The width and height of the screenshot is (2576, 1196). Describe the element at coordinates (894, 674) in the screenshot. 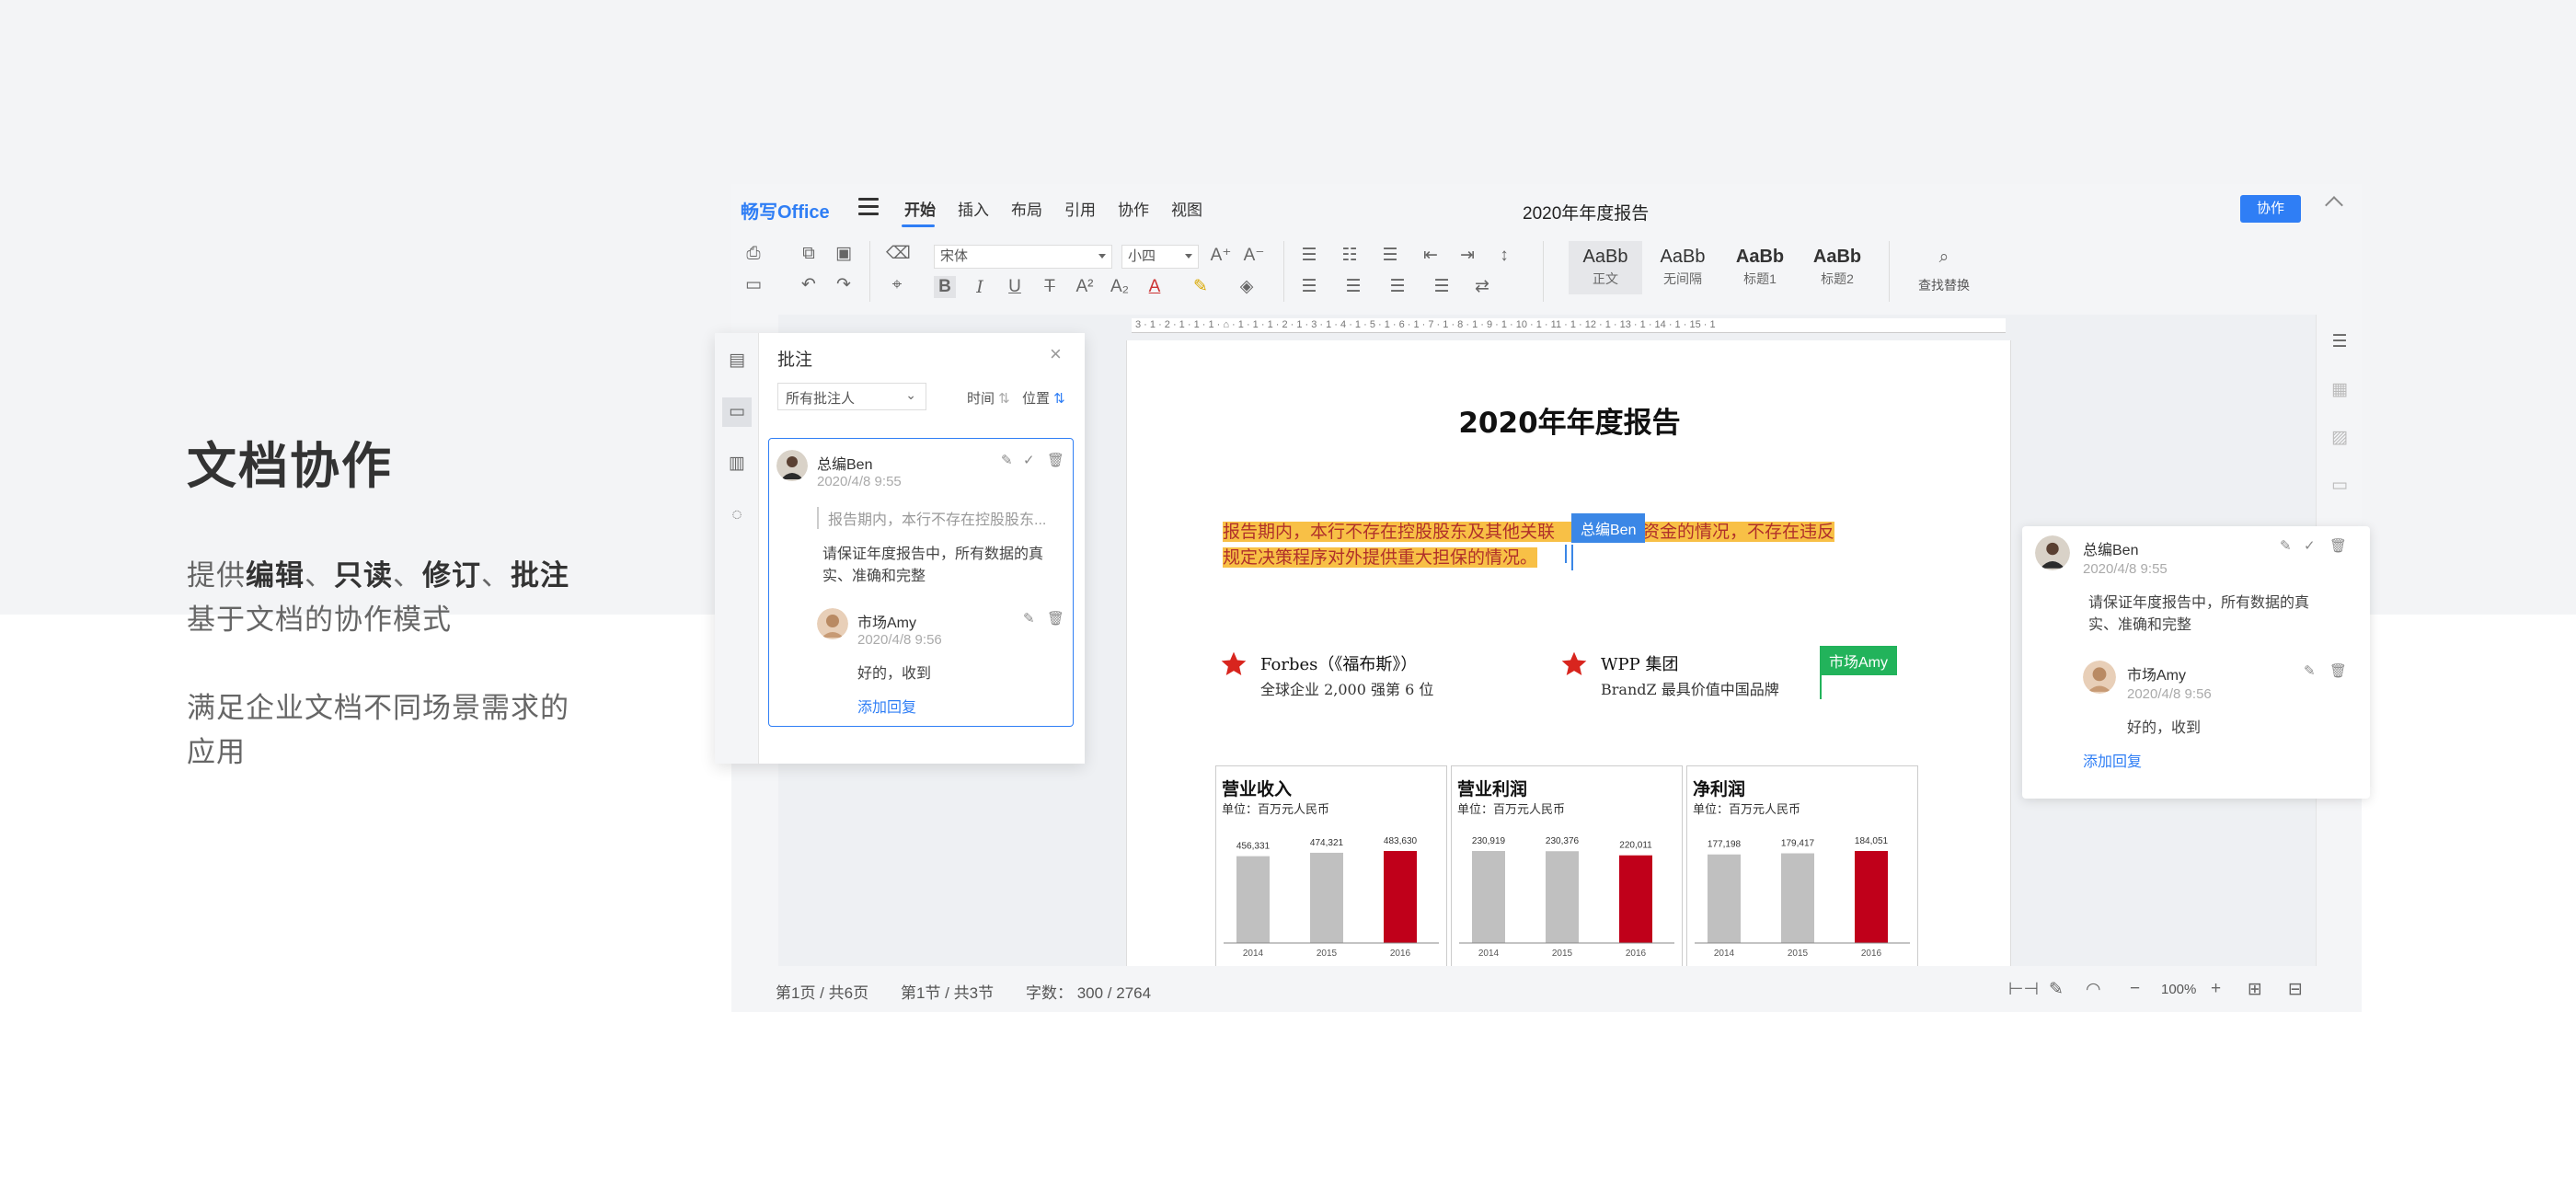

I see `reply-text: 好的，收到` at that location.